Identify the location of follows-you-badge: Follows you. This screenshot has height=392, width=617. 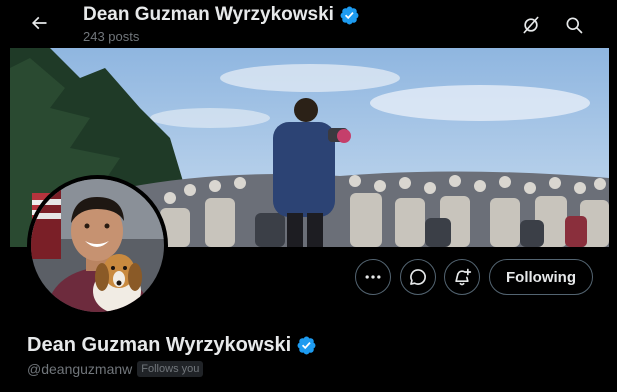
(170, 369).